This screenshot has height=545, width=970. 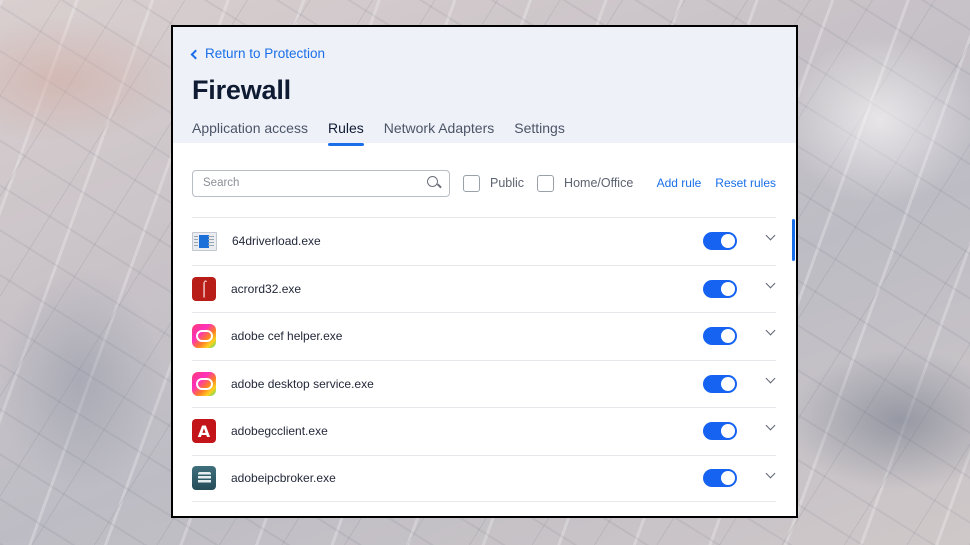 What do you see at coordinates (345, 133) in the screenshot?
I see `tab-rules: Rules` at bounding box center [345, 133].